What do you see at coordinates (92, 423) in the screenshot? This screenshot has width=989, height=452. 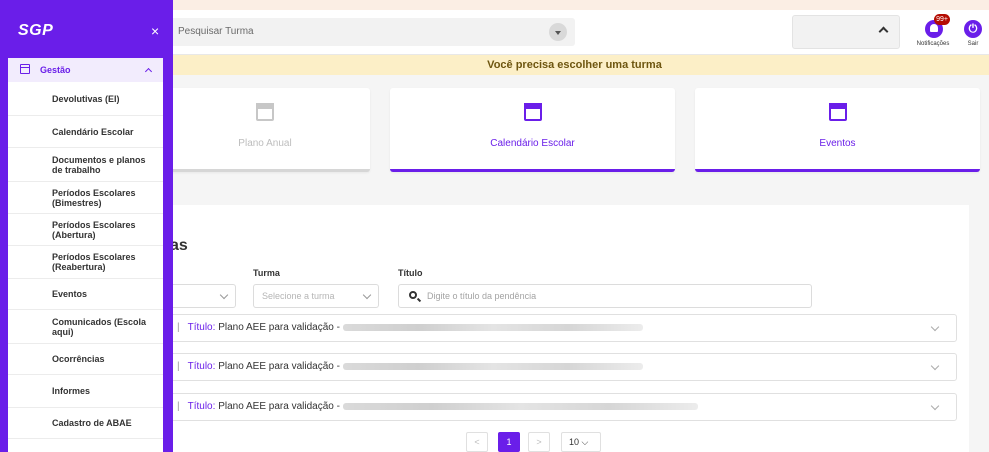 I see `sidebar-item-label: Cadastro de ABAE` at bounding box center [92, 423].